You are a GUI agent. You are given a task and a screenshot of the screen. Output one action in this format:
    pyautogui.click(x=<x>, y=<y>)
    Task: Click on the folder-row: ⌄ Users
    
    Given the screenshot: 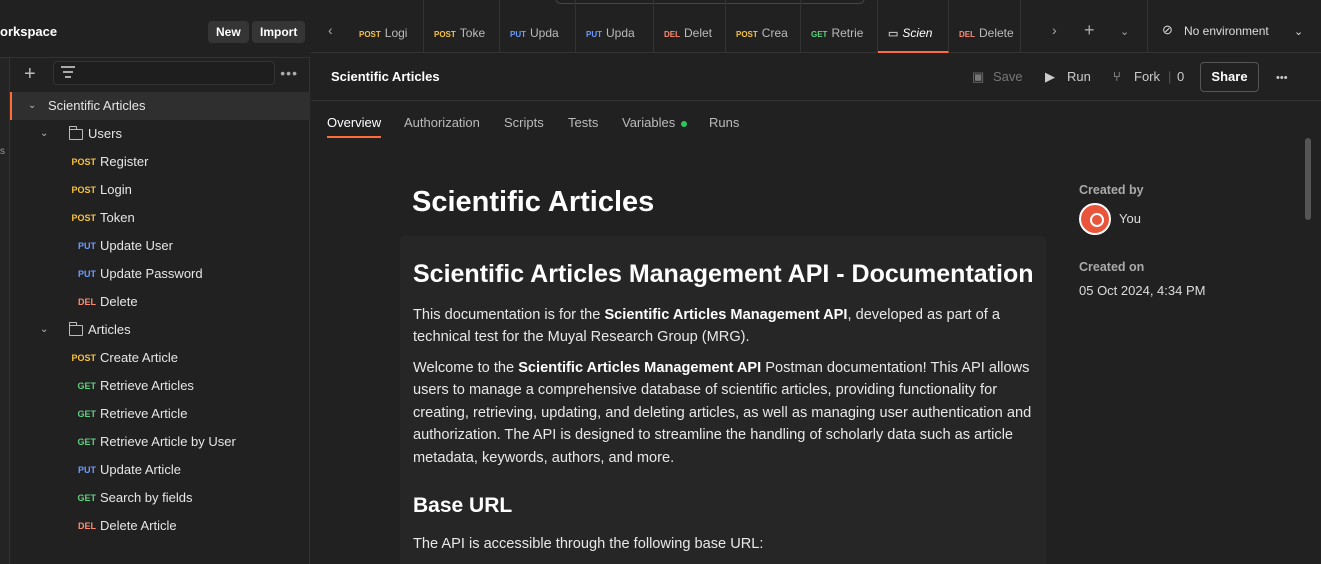 What is the action you would take?
    pyautogui.click(x=160, y=134)
    